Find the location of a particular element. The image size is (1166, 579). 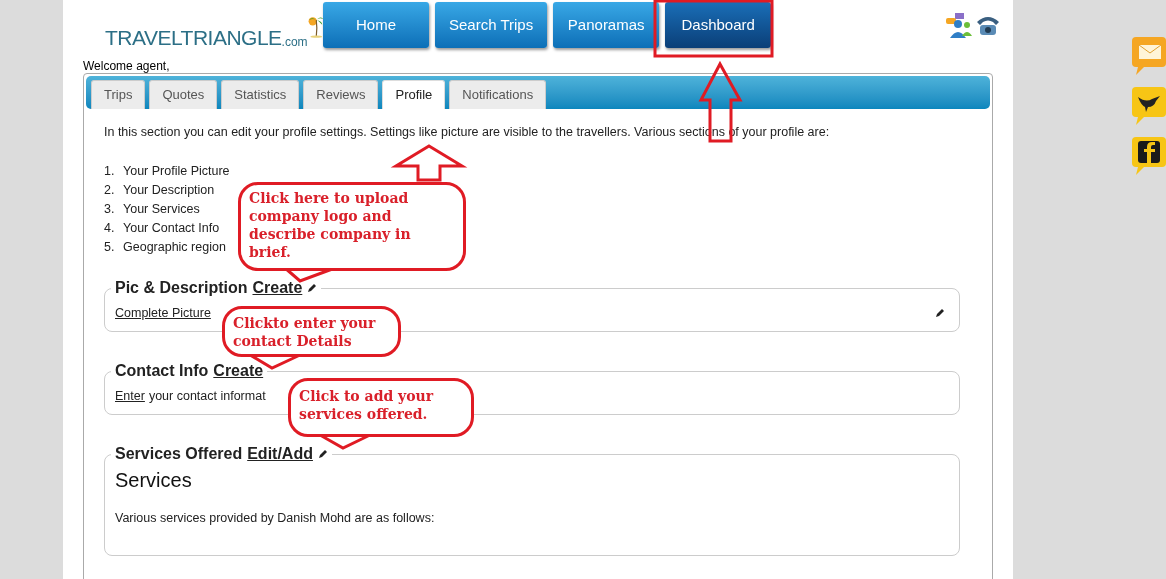

telephone-icon is located at coordinates (988, 25).